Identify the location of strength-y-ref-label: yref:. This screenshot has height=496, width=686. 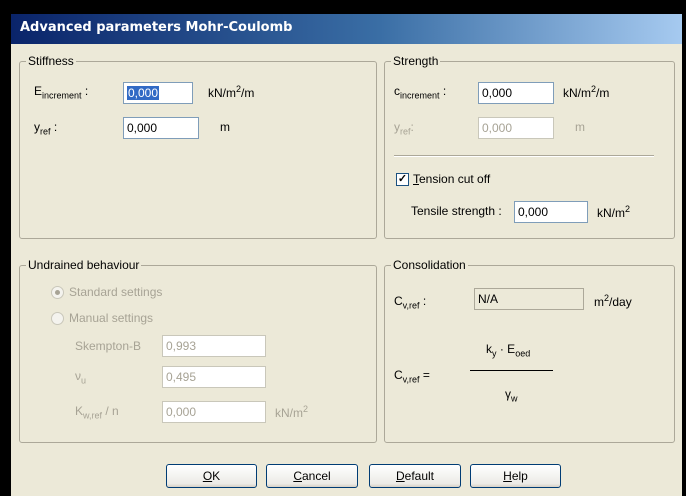
(404, 128).